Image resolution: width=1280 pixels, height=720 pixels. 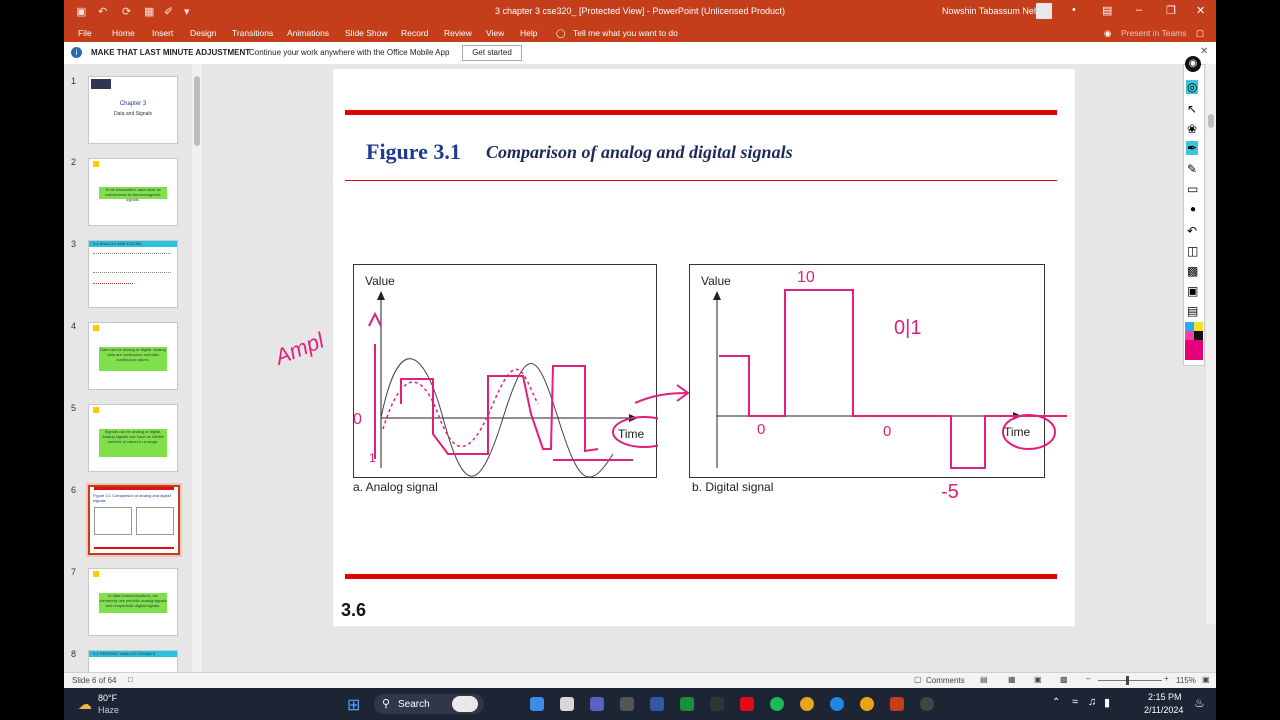 What do you see at coordinates (837, 704) in the screenshot?
I see `edge-icon` at bounding box center [837, 704].